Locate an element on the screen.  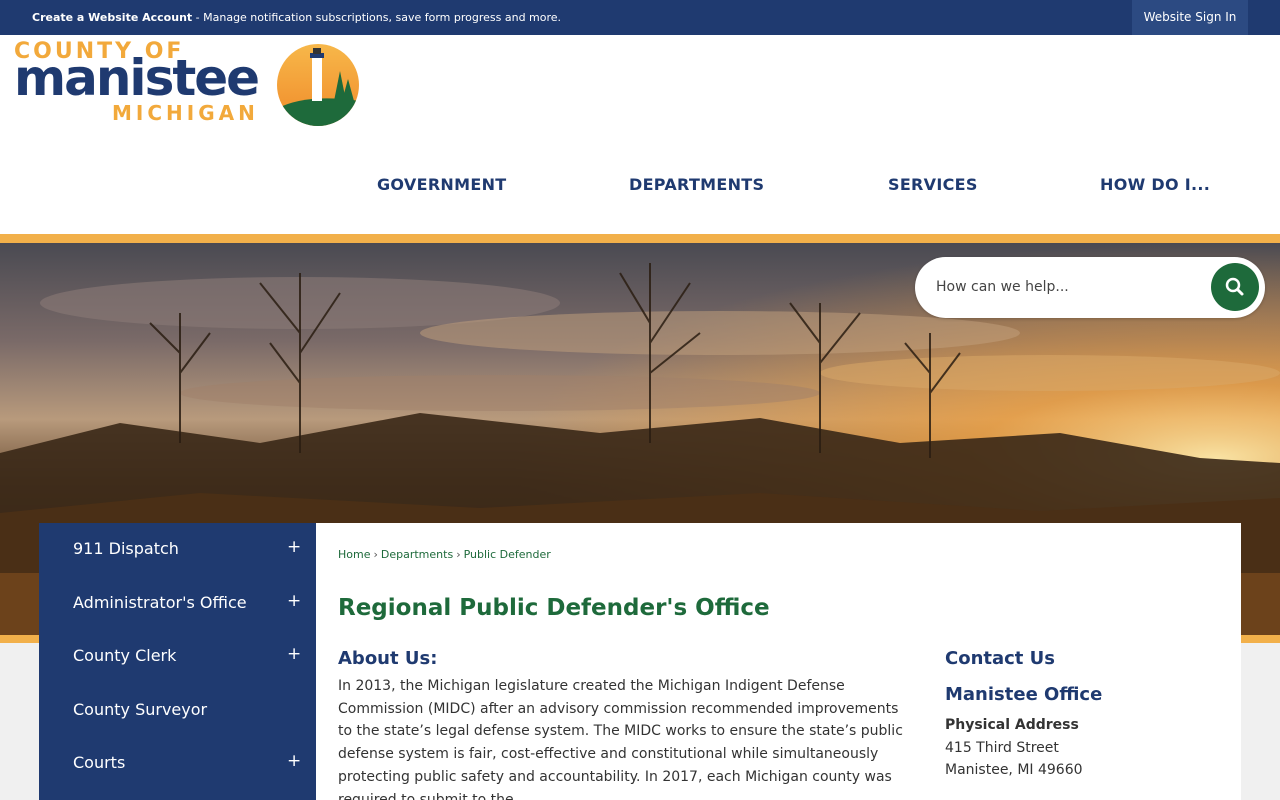
sidebar-item-county-surveyor: County Surveyor is located at coordinates (177, 710).